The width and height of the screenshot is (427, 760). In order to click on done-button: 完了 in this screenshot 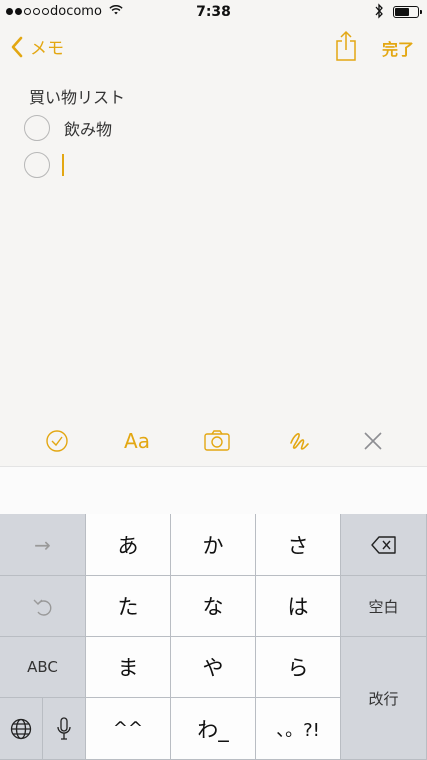, I will do `click(398, 48)`.